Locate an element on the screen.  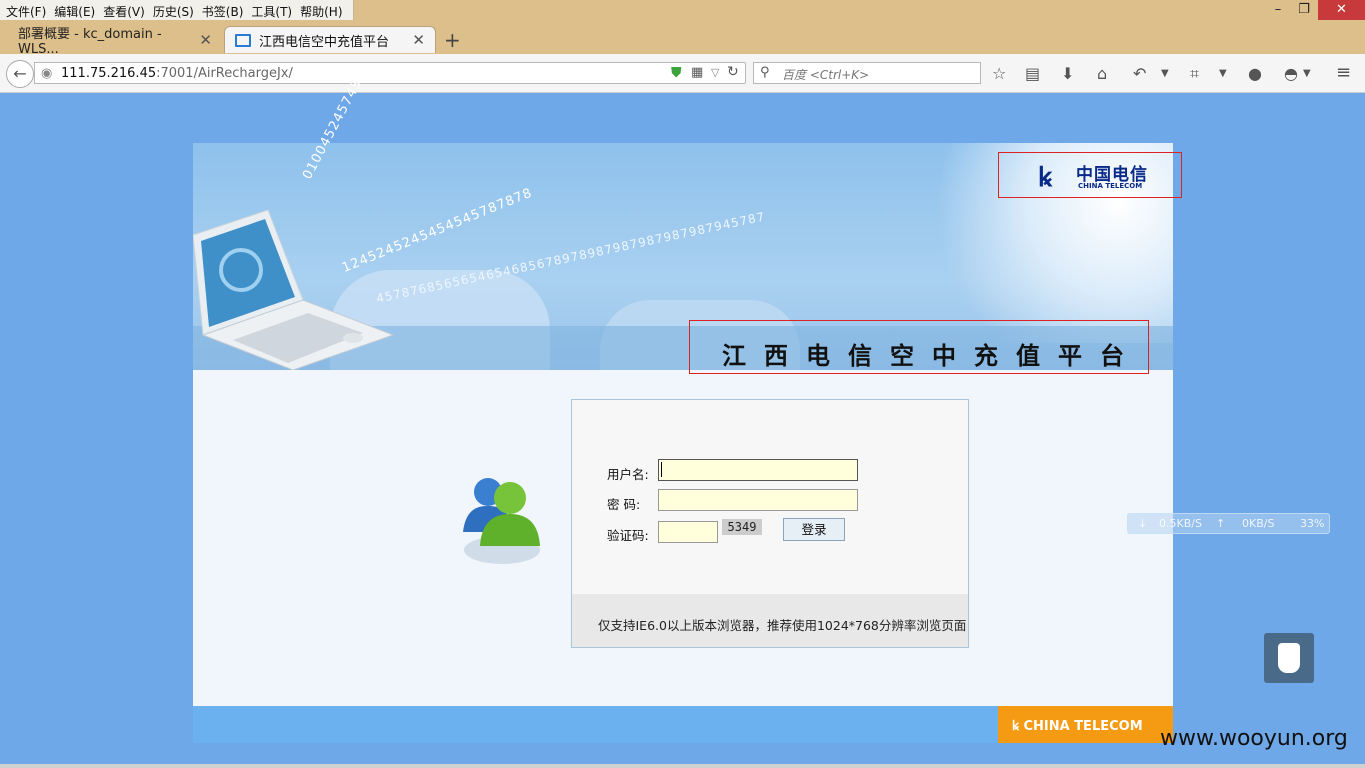
tab-deploy-summary: 部署概要 - kc_domain - WLS... ✕ is located at coordinates (115, 41).